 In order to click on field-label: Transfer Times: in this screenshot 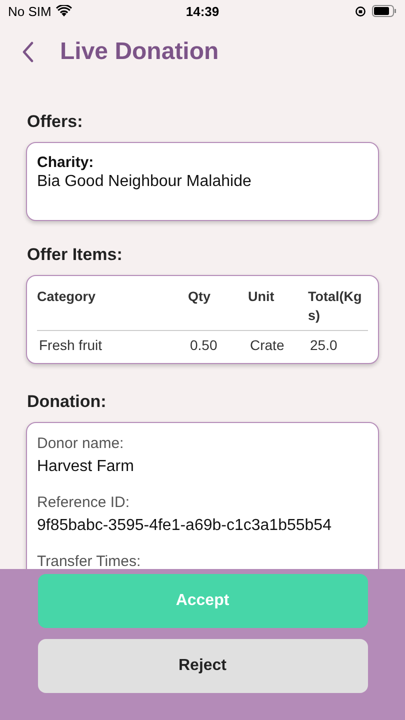, I will do `click(89, 560)`.